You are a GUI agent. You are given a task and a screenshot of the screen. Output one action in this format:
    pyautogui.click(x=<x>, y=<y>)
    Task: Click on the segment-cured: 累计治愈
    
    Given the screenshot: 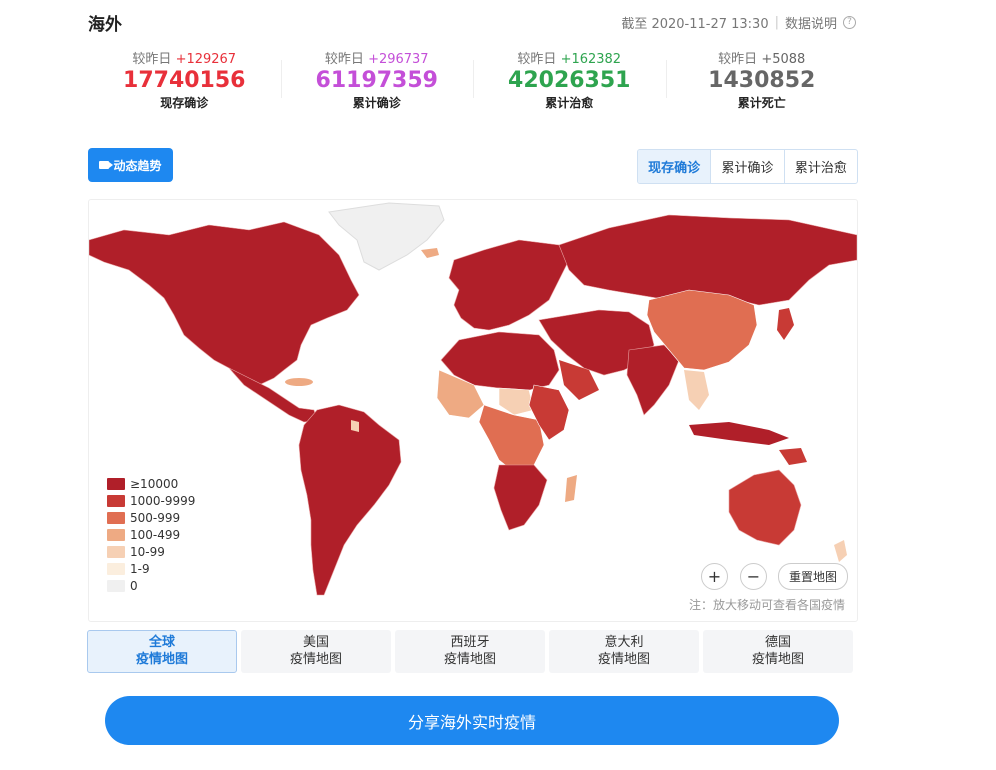 What is the action you would take?
    pyautogui.click(x=820, y=166)
    